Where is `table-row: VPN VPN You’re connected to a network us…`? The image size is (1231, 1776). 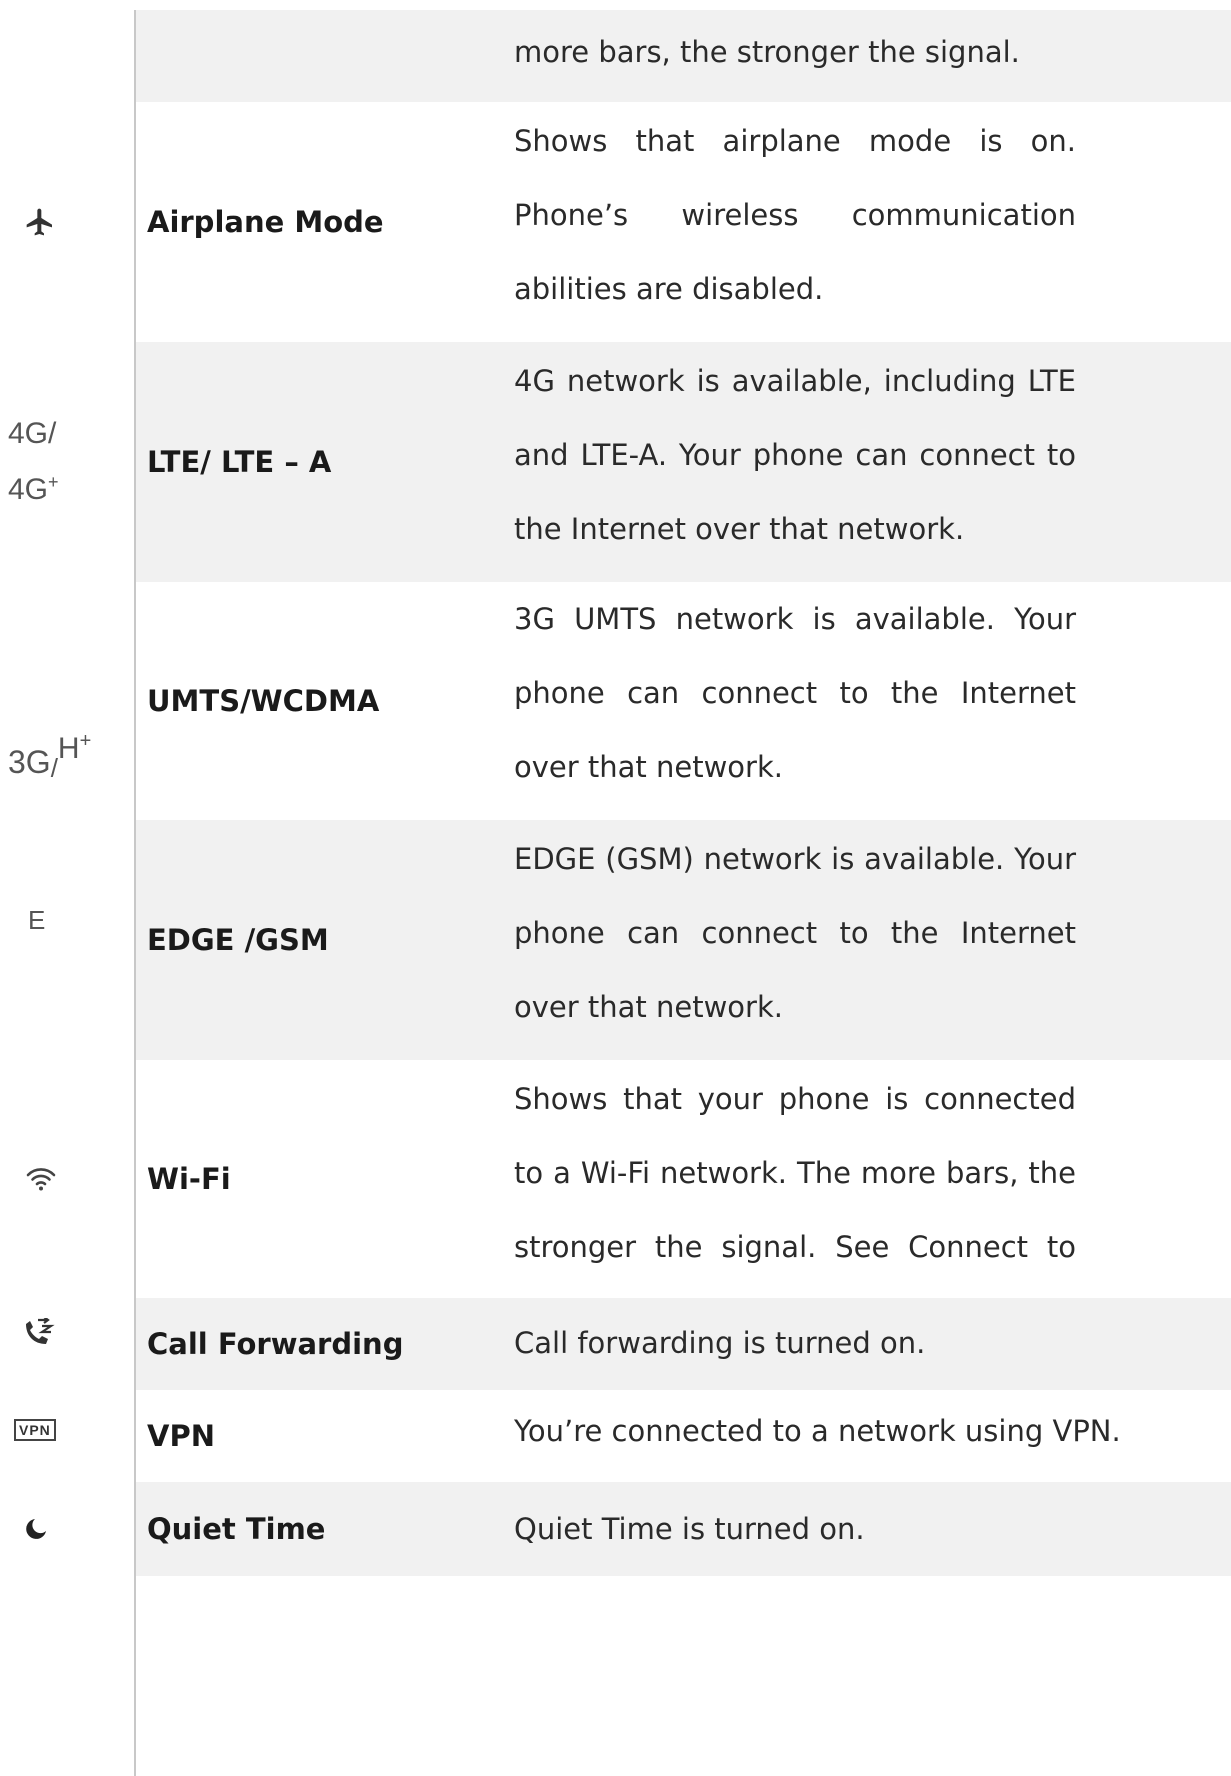
table-row: VPN VPN You’re connected to a network us… is located at coordinates (615, 1436).